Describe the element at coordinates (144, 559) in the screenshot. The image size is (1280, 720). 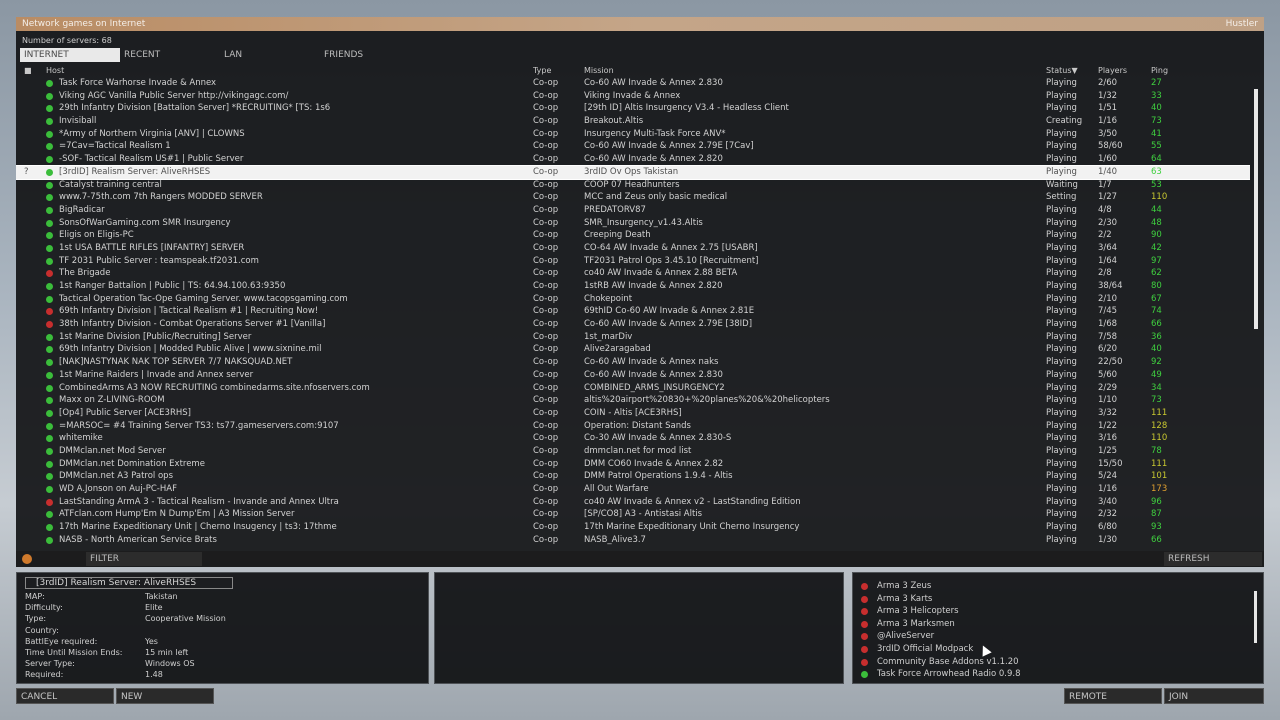
I see `filter-button: FILTER` at that location.